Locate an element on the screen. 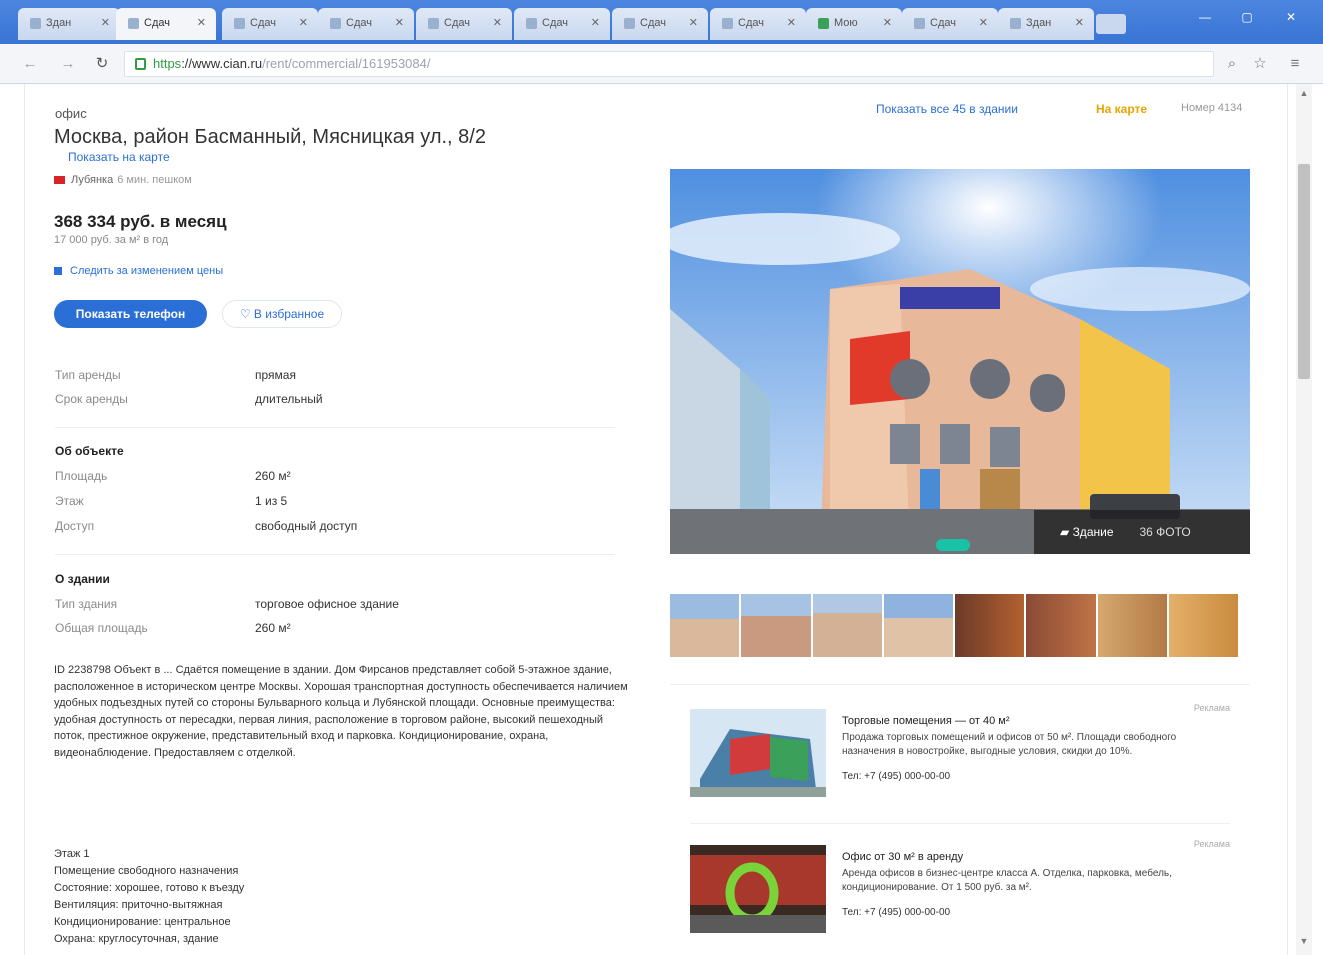 The image size is (1323, 955). lock-icon is located at coordinates (140, 64).